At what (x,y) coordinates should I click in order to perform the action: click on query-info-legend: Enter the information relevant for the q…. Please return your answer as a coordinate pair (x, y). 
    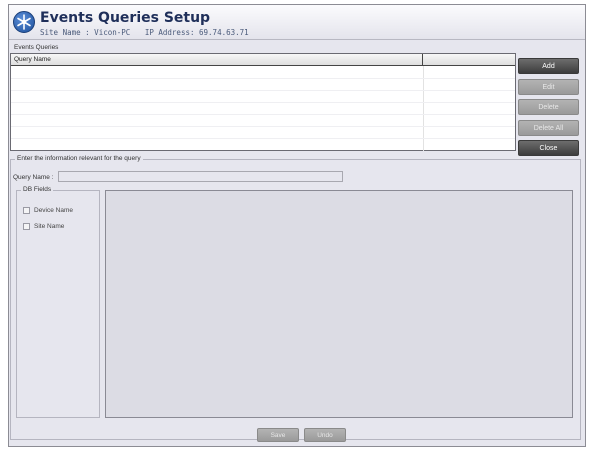
    Looking at the image, I should click on (79, 158).